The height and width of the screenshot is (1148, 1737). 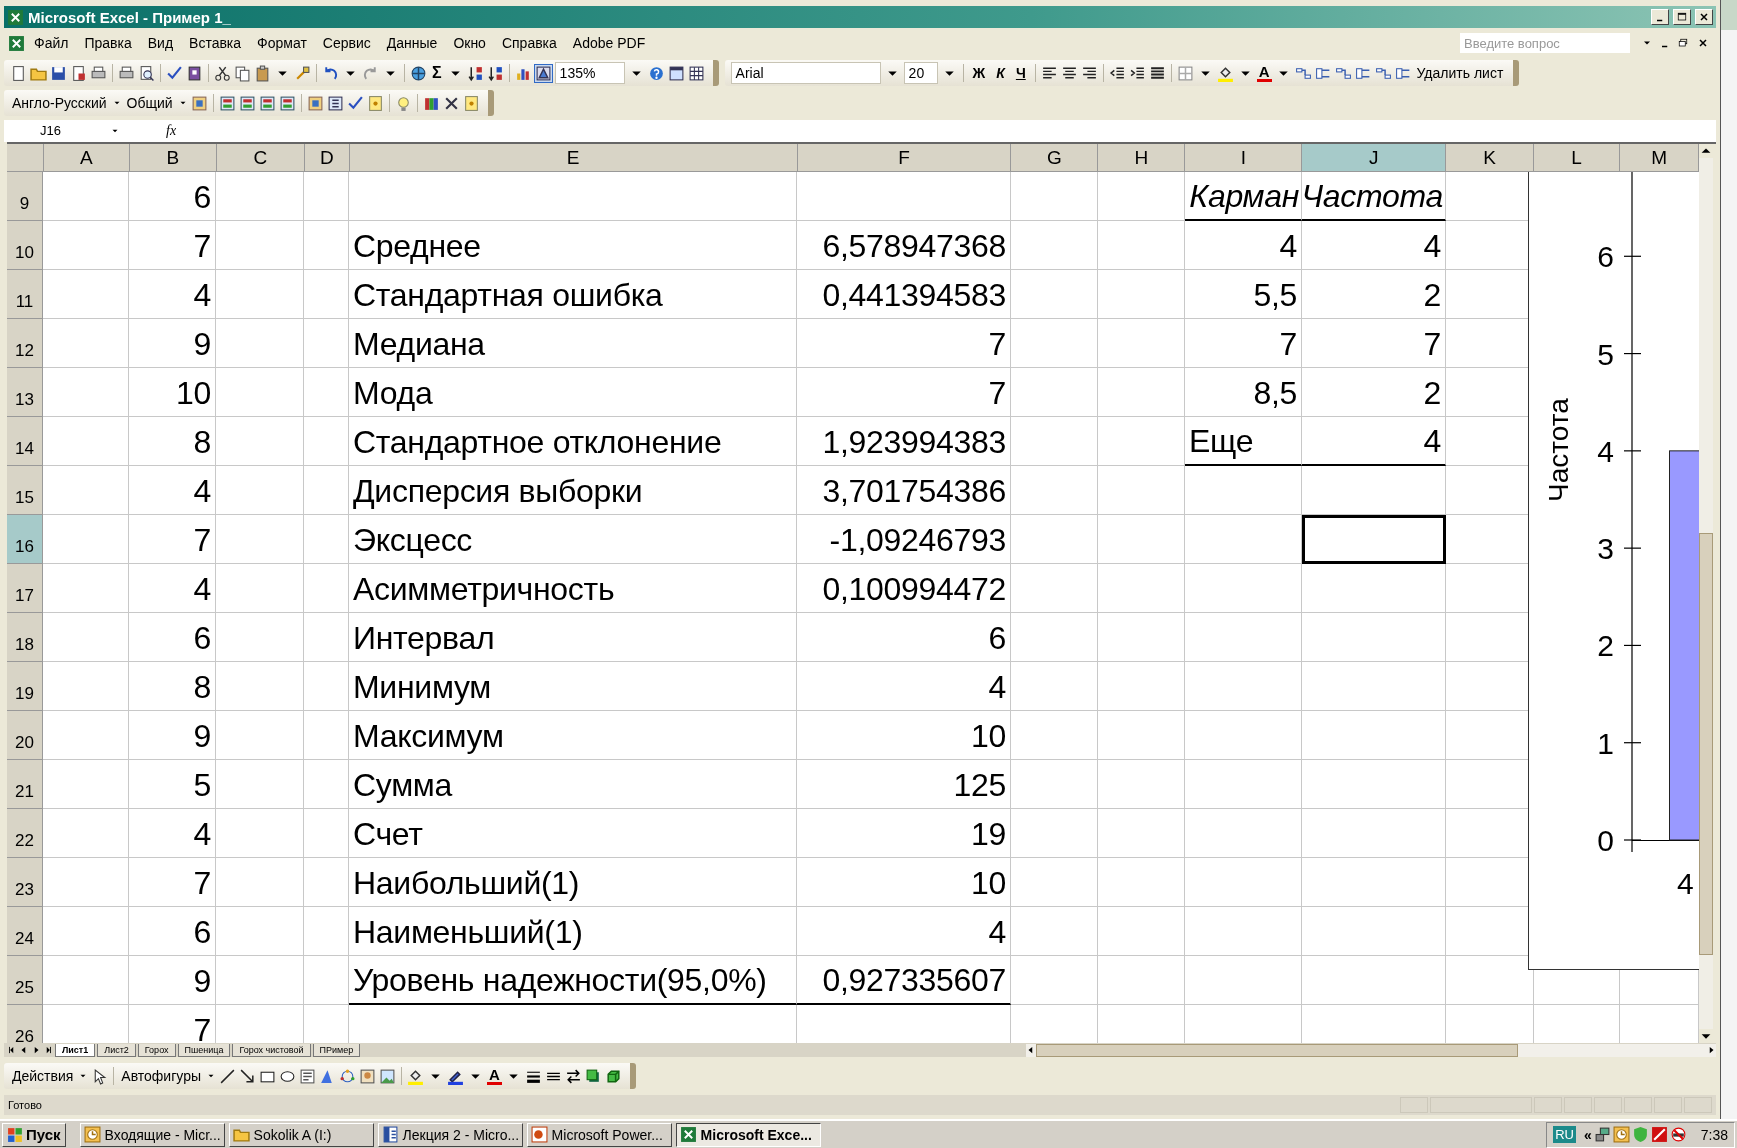 I want to click on sheet-tab: ПРимер, so click(x=336, y=1050).